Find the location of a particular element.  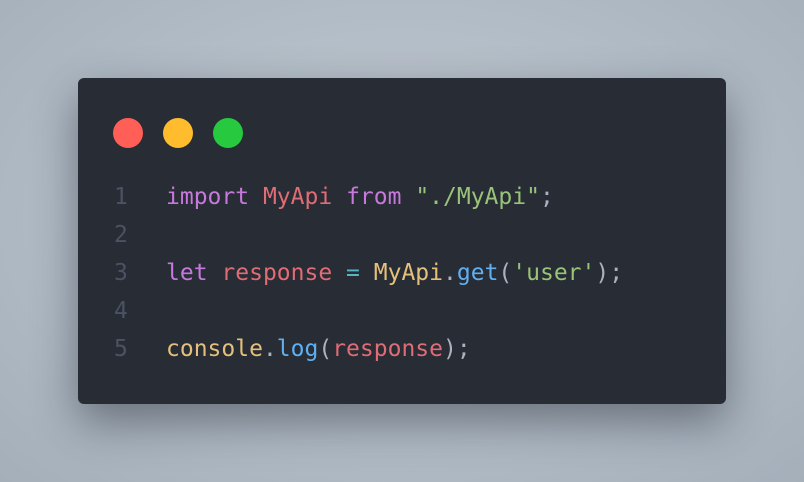

code-line: 2 is located at coordinates (402, 235).